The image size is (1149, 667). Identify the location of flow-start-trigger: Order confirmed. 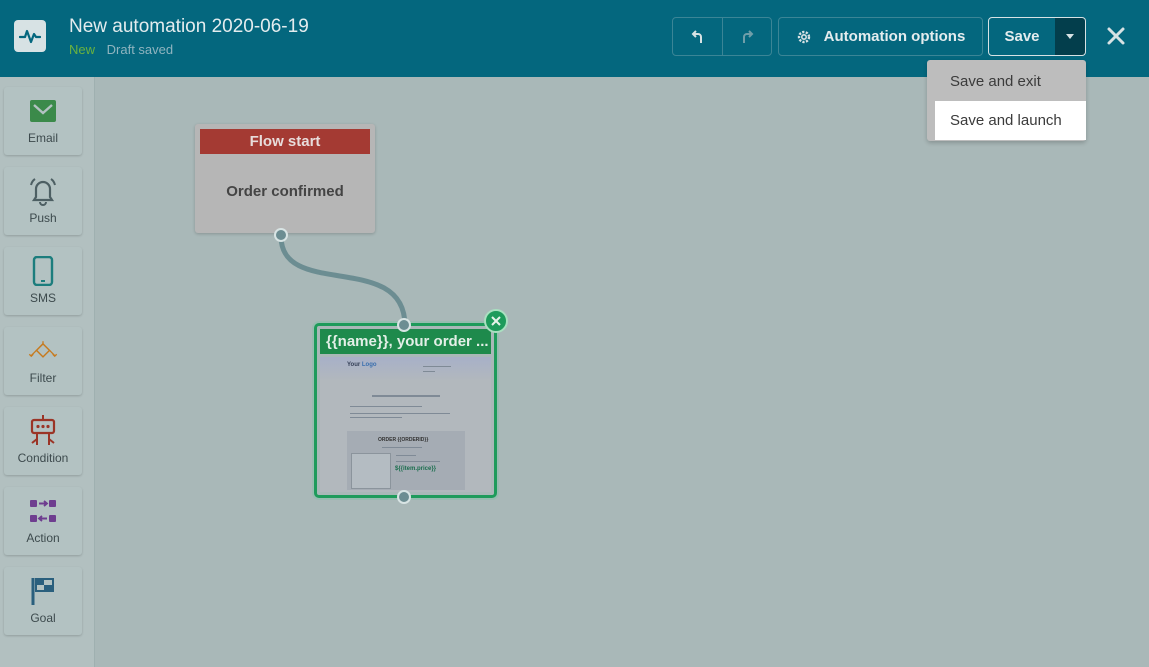
(285, 191).